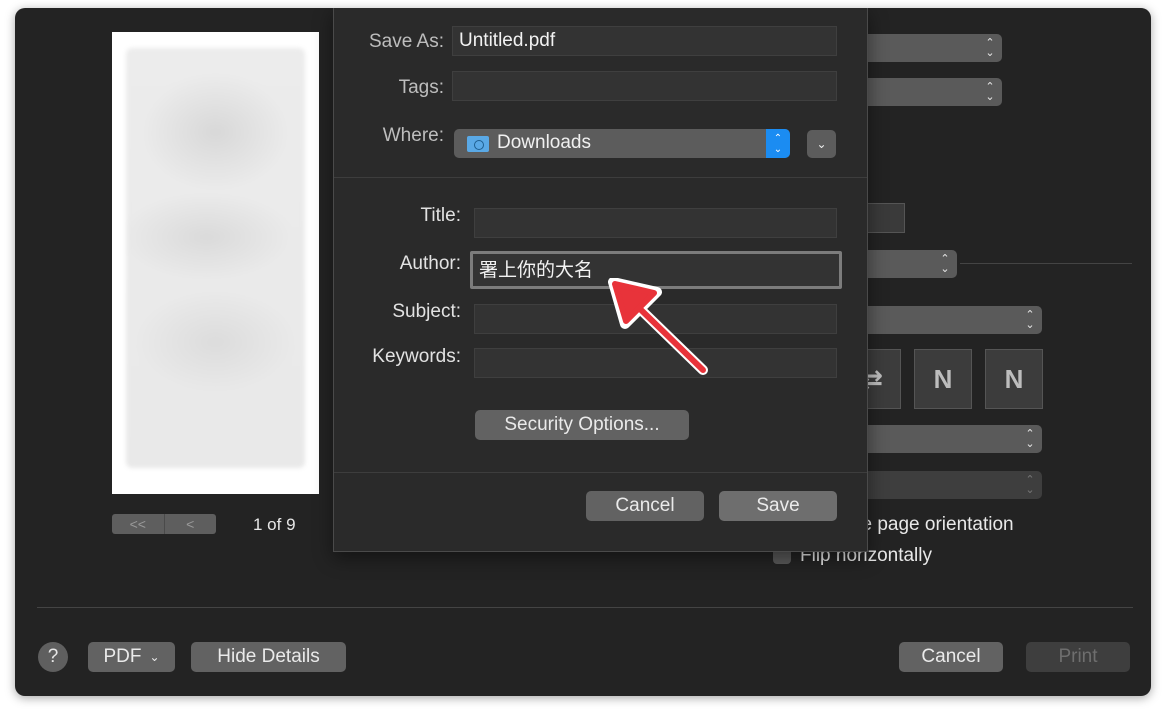  Describe the element at coordinates (430, 263) in the screenshot. I see `author-label: Author:` at that location.